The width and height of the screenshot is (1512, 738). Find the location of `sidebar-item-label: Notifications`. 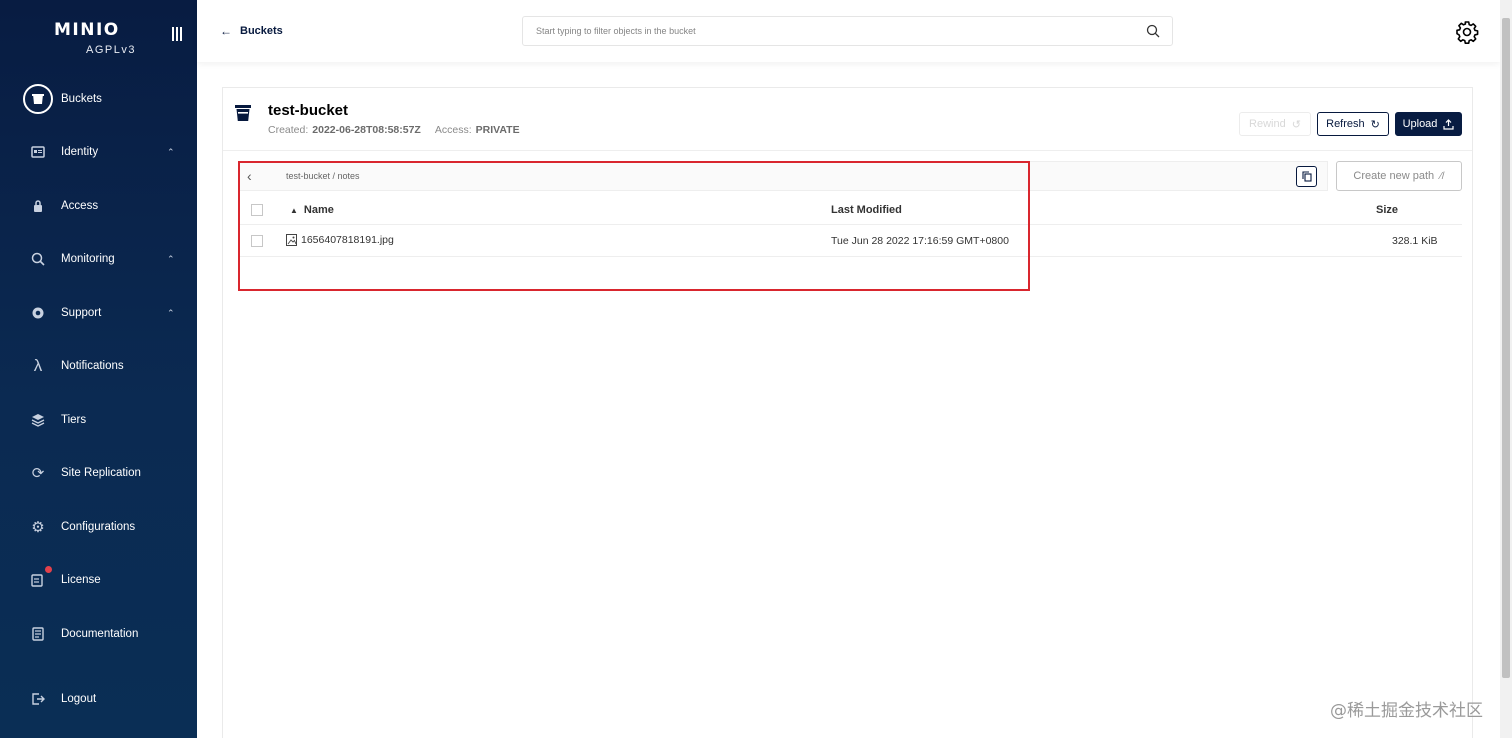

sidebar-item-label: Notifications is located at coordinates (92, 366).